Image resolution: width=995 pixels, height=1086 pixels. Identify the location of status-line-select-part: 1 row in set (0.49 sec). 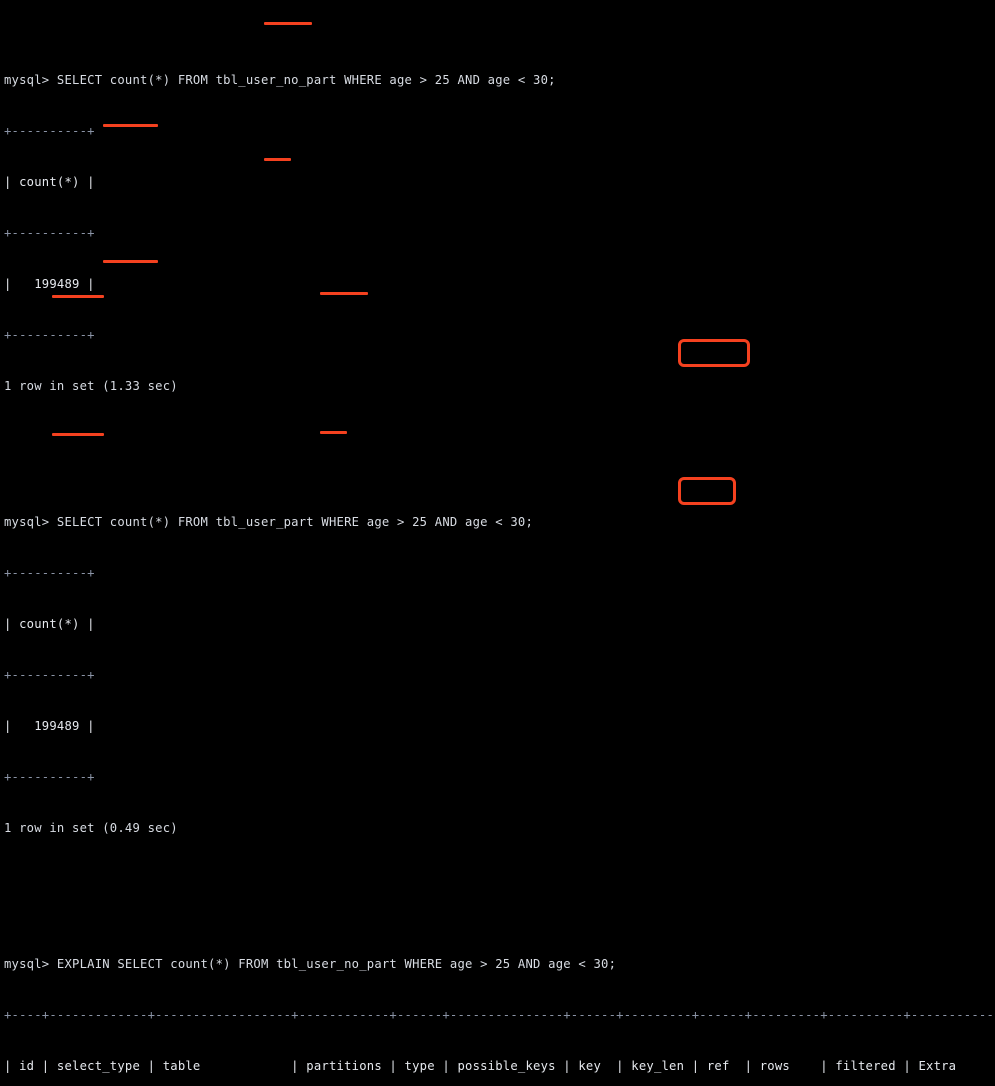
(91, 828).